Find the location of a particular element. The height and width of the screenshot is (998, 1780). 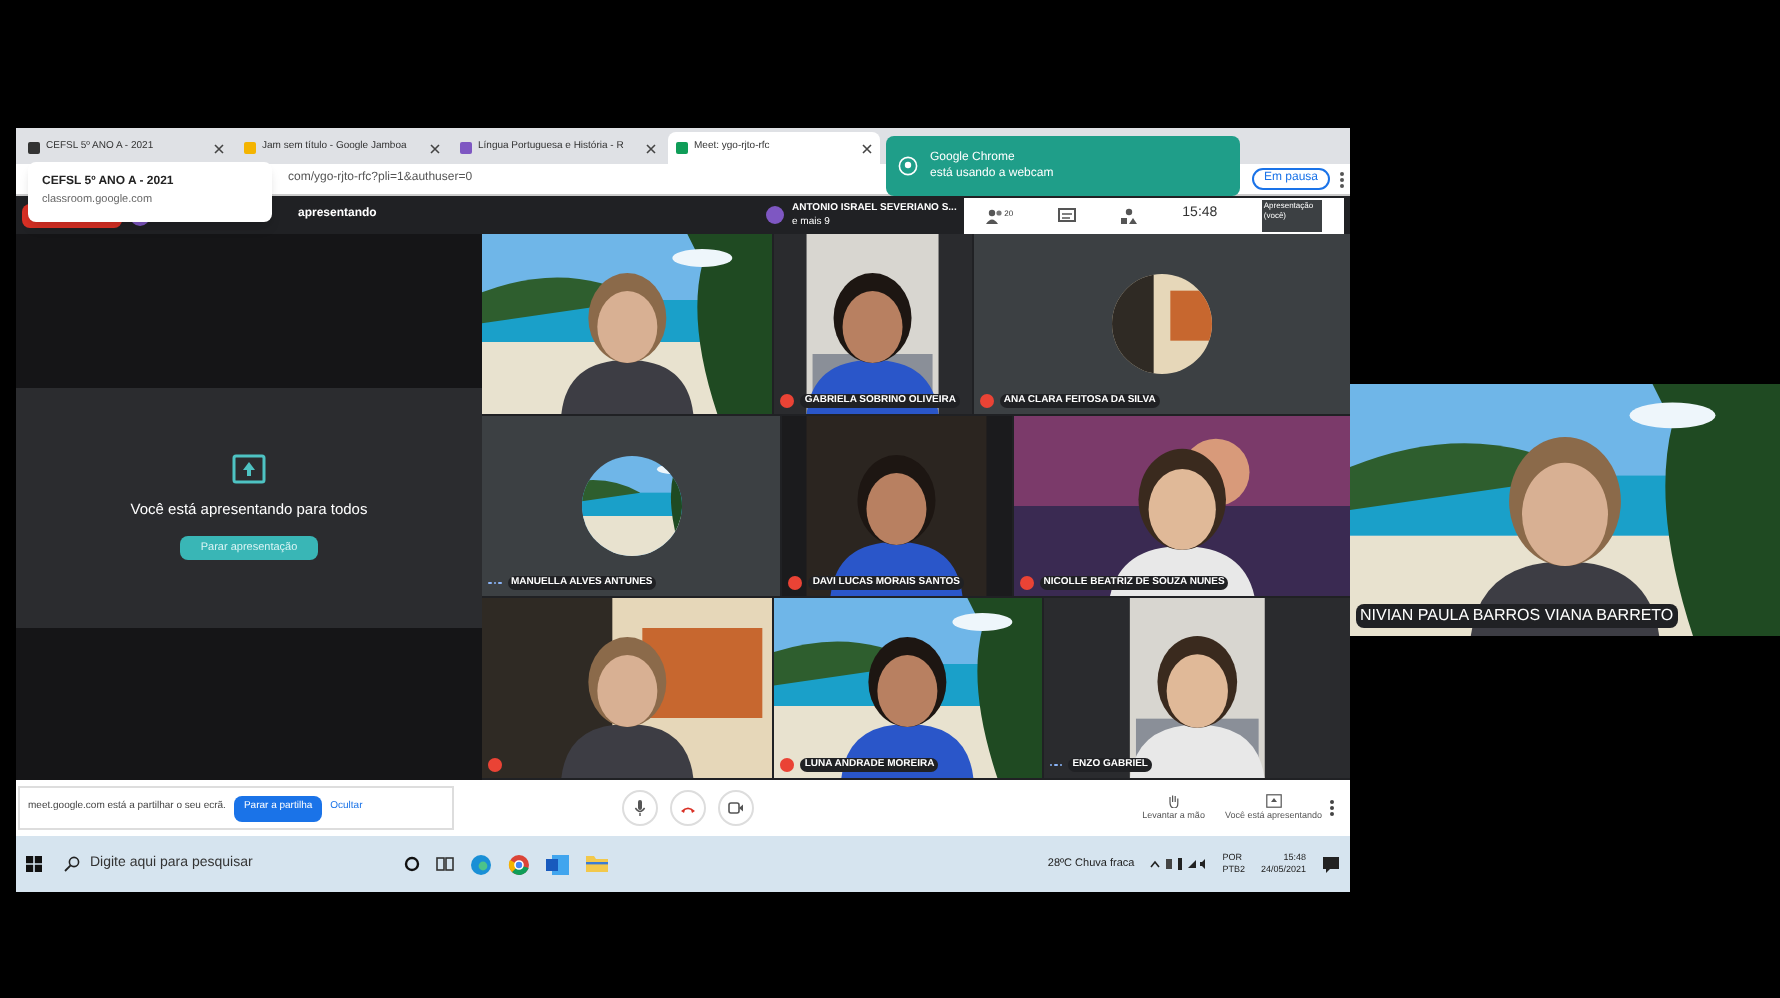

shapes-icon is located at coordinates (1128, 215).